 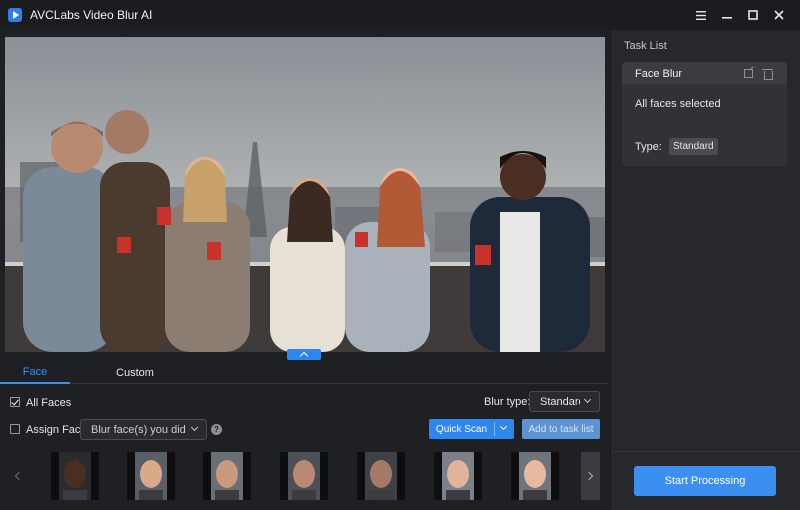 I want to click on tab-face: Face, so click(x=35, y=373).